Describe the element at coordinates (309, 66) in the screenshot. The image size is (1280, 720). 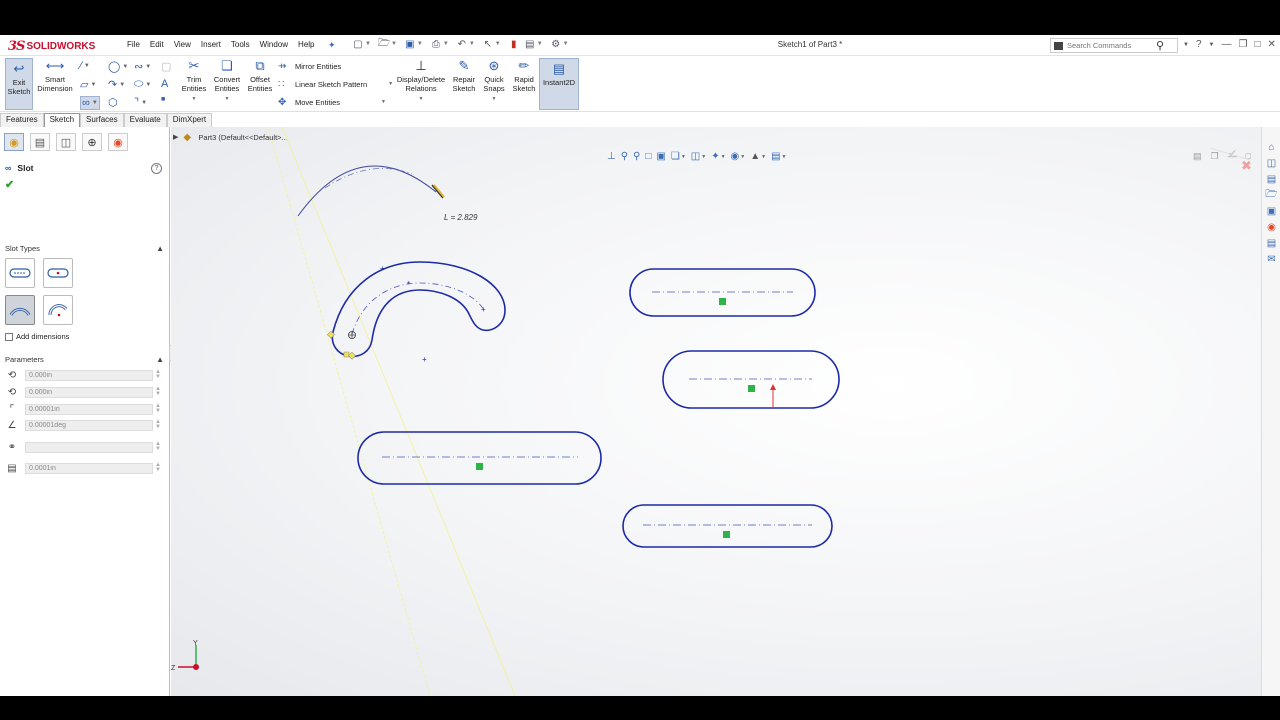
I see `mirror-entities-button: ⇸ Mirror Entities` at that location.